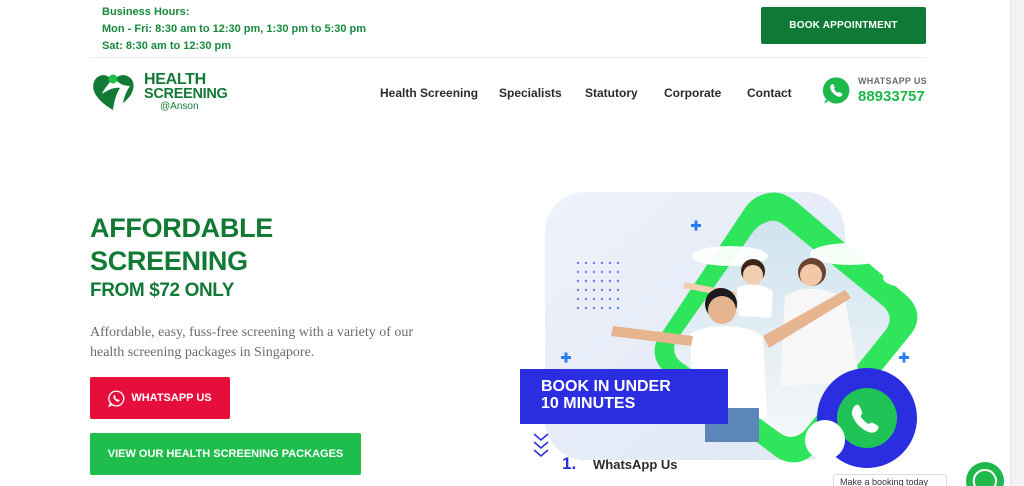  I want to click on nav-specialists: Specialists, so click(530, 93).